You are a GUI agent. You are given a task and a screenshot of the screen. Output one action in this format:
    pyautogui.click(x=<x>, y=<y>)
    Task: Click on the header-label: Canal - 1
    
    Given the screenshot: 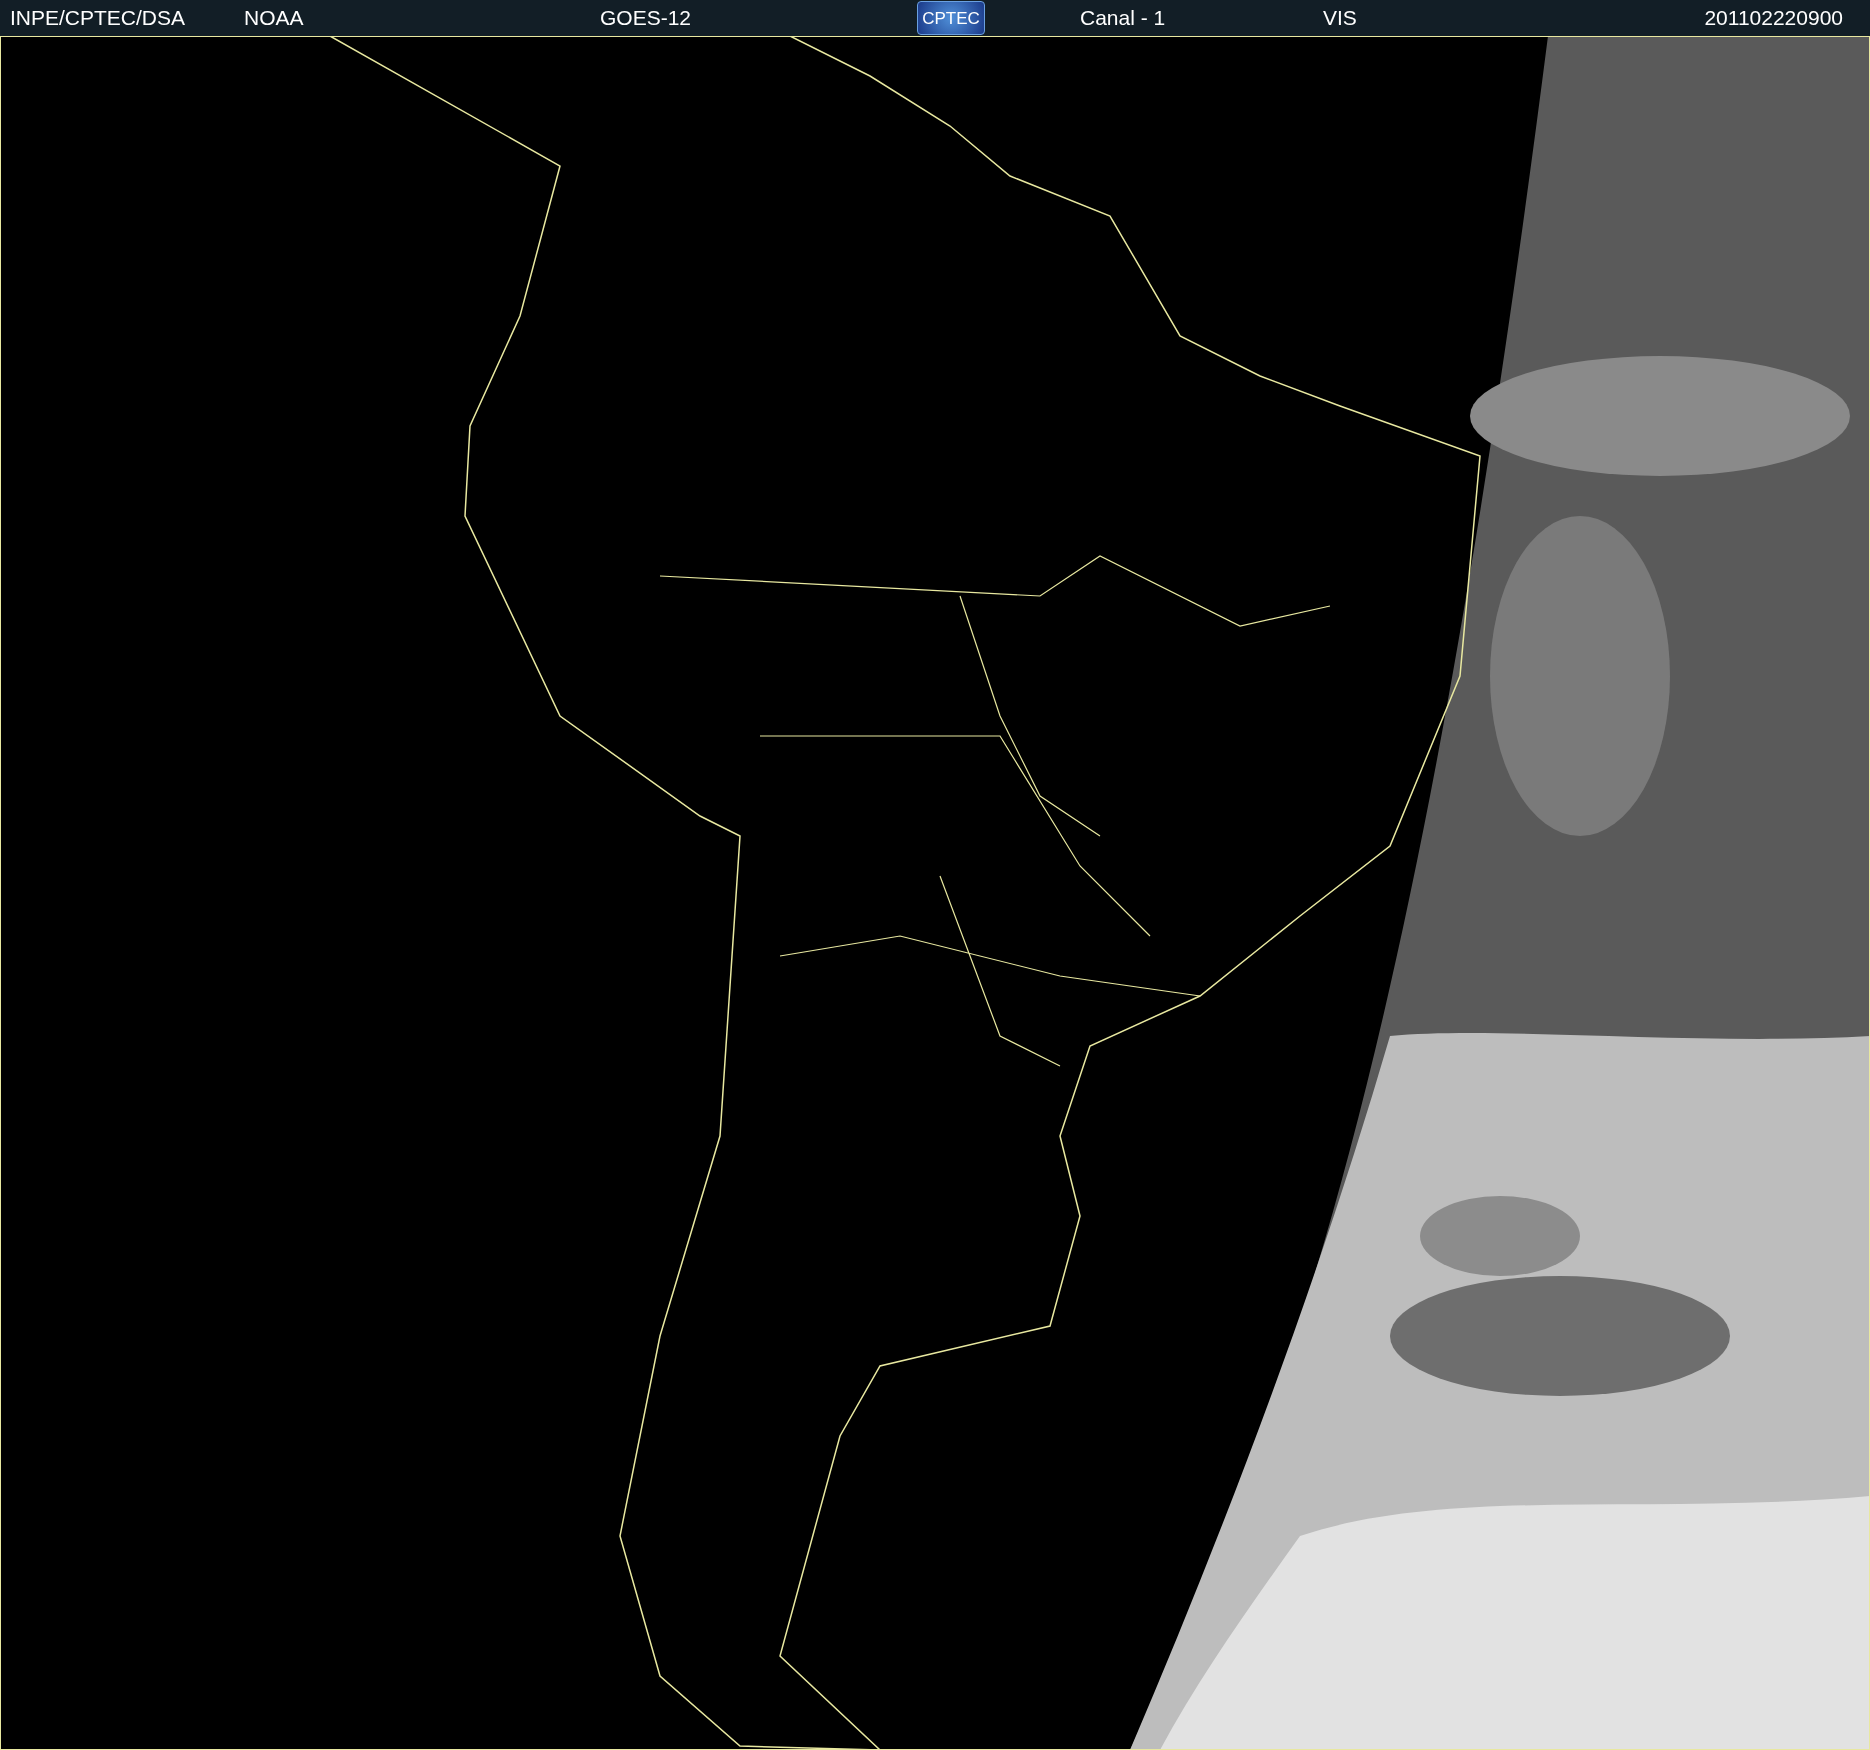 What is the action you would take?
    pyautogui.click(x=1123, y=18)
    